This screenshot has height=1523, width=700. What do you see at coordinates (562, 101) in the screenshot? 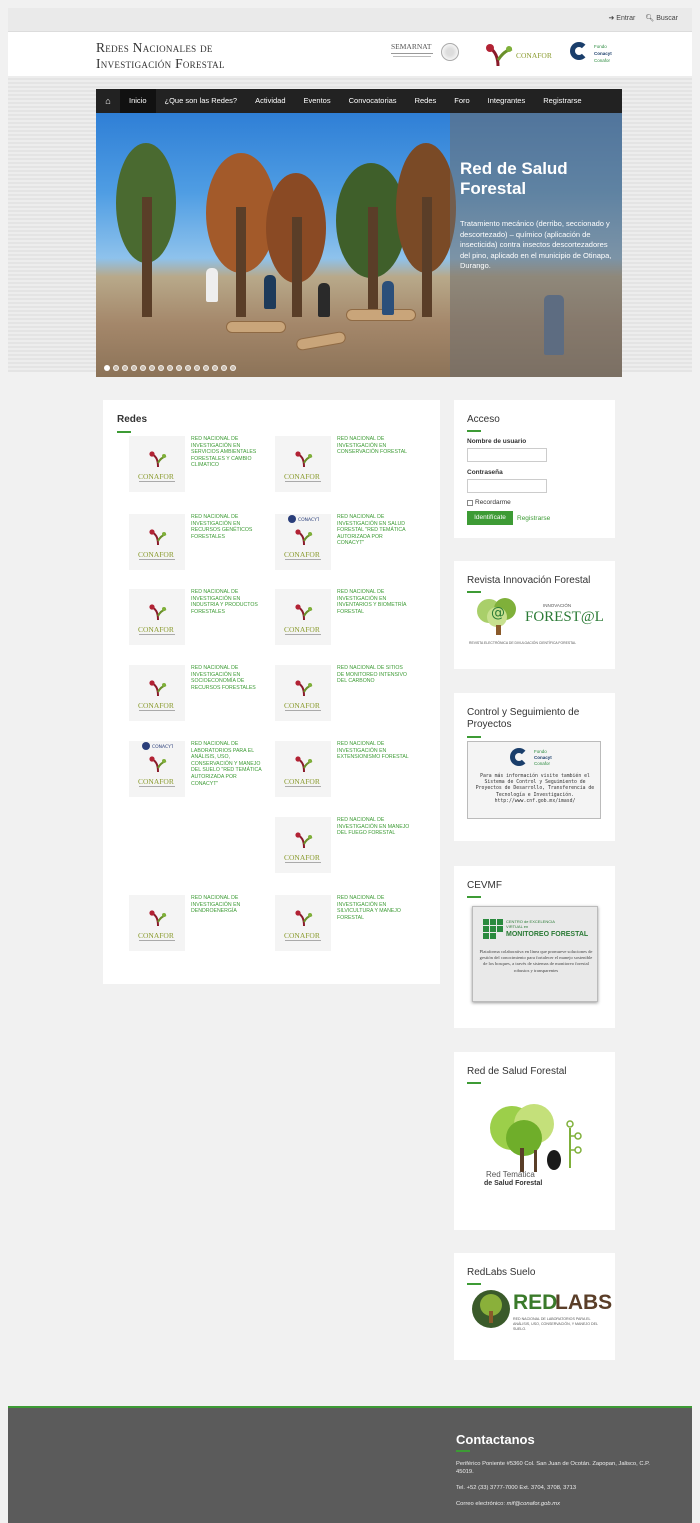
I see `nav-item-registrarse: Registrarse` at bounding box center [562, 101].